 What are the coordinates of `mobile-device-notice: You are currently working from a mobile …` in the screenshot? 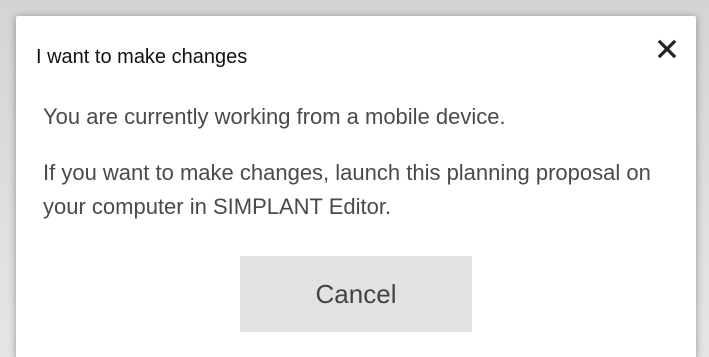 It's located at (274, 116).